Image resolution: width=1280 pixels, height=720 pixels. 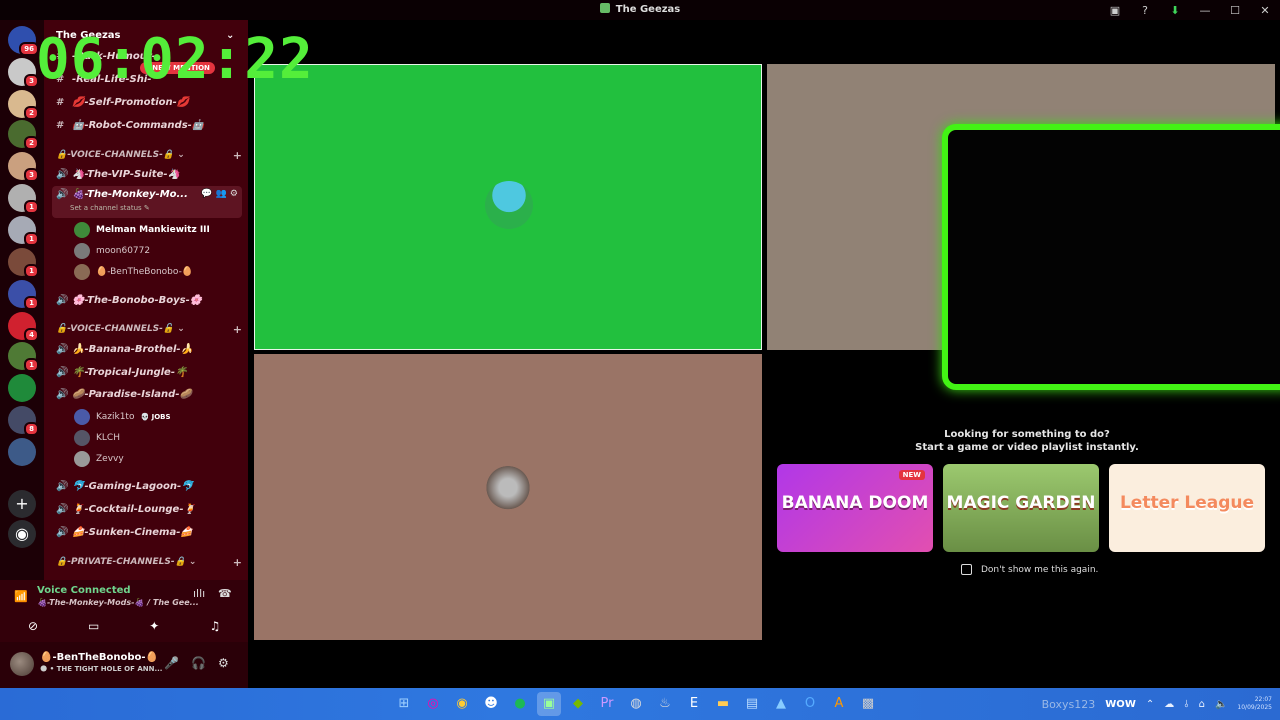 I want to click on channel-tools: 💬 👥 ⚙, so click(x=219, y=194).